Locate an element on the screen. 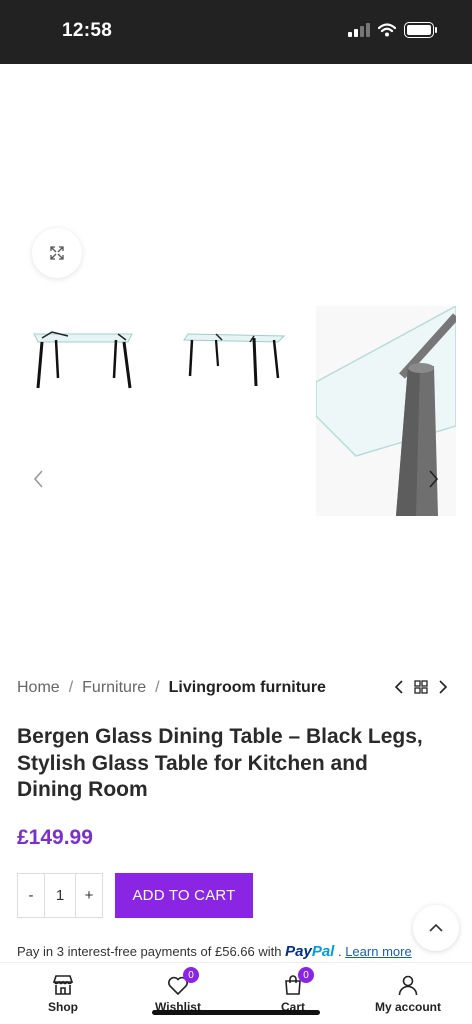 This screenshot has width=472, height=1024. breadcrumb: Home / Furniture / Livingroom furniture is located at coordinates (171, 688).